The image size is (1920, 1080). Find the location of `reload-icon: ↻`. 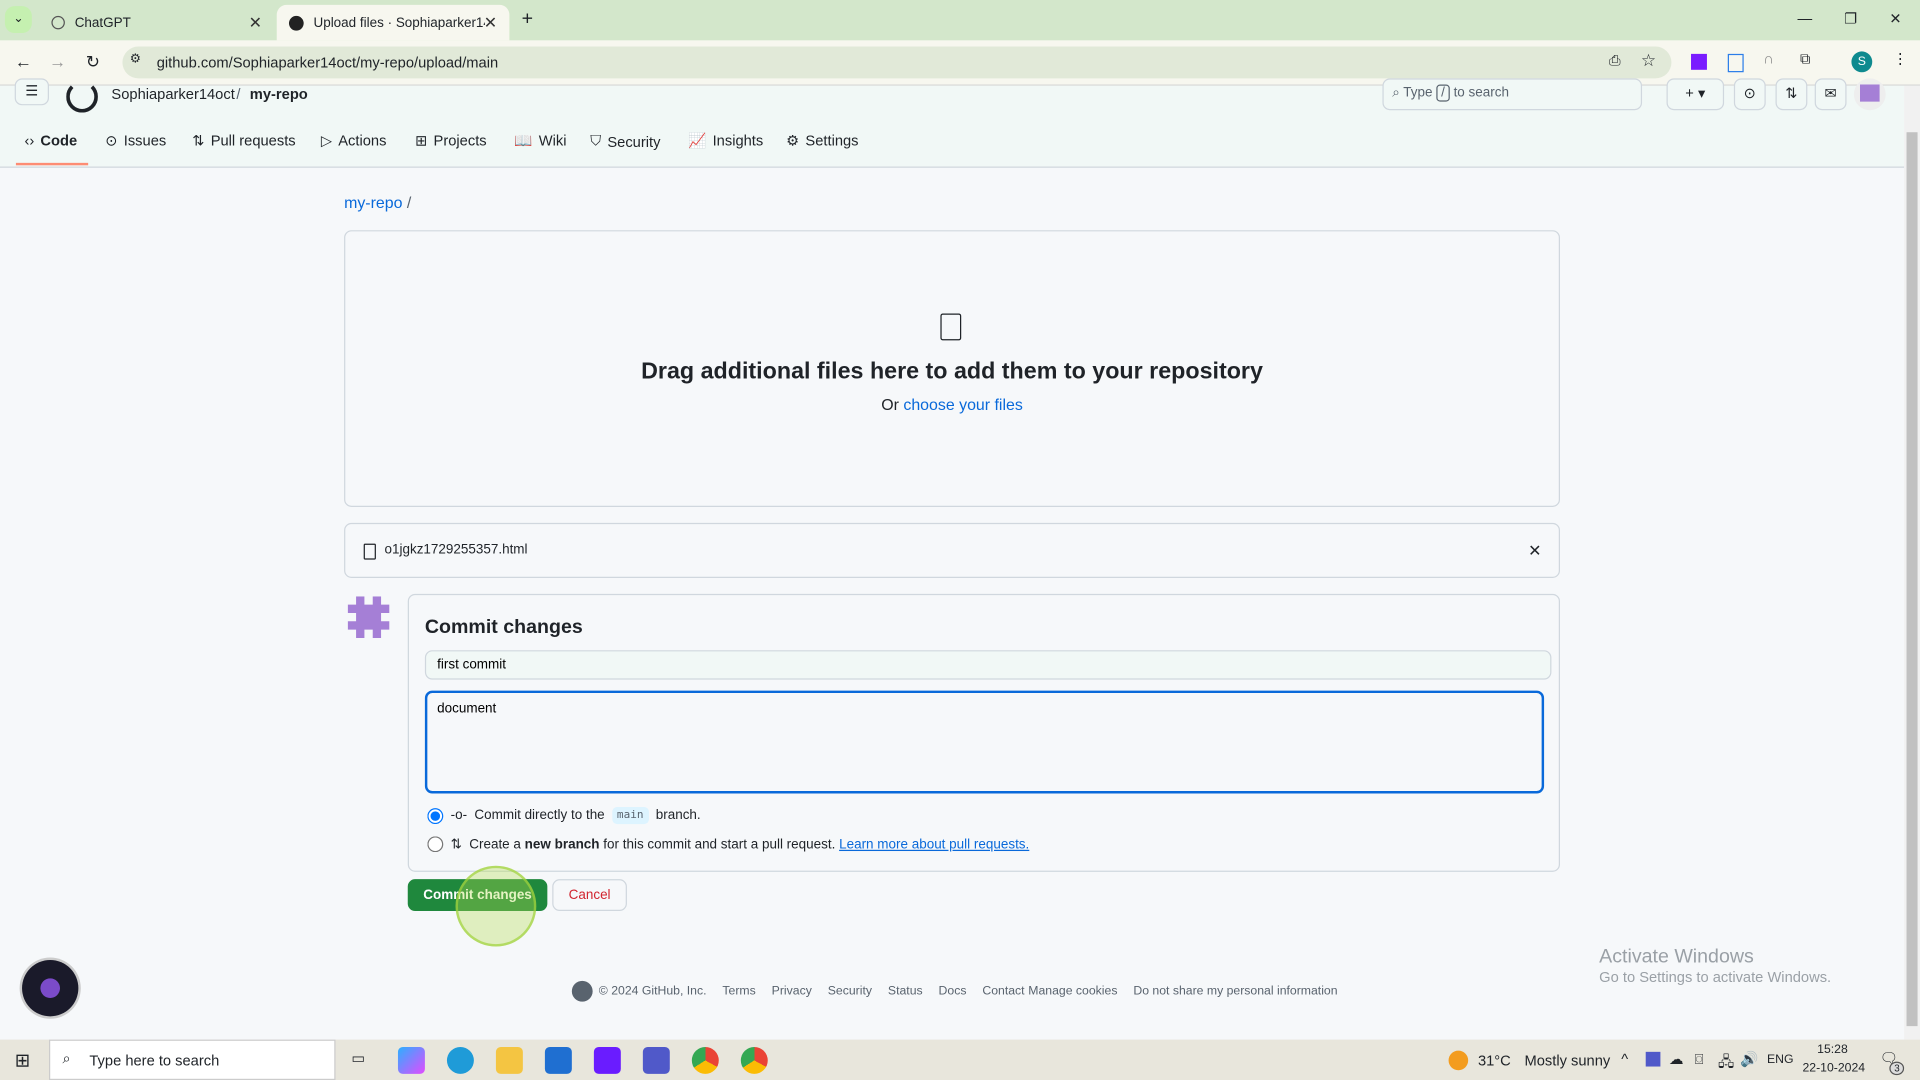

reload-icon: ↻ is located at coordinates (93, 61).